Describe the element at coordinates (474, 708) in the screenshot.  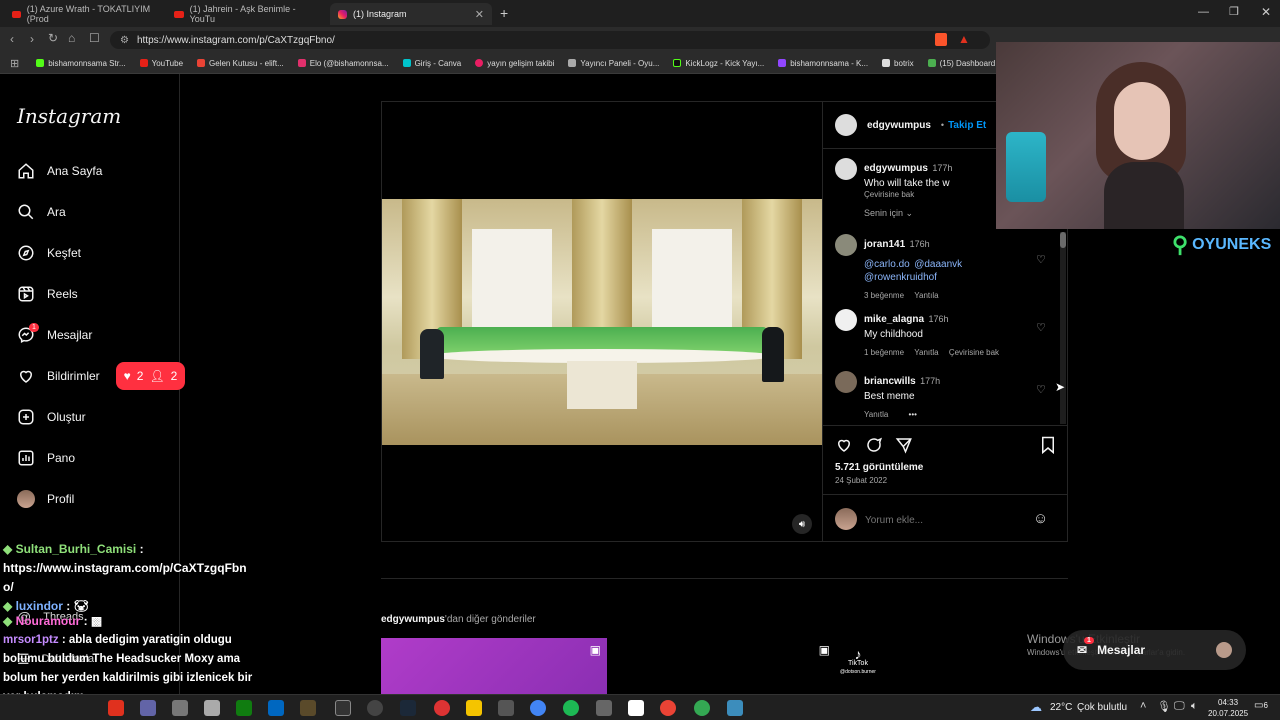
I see `folder-icon` at that location.